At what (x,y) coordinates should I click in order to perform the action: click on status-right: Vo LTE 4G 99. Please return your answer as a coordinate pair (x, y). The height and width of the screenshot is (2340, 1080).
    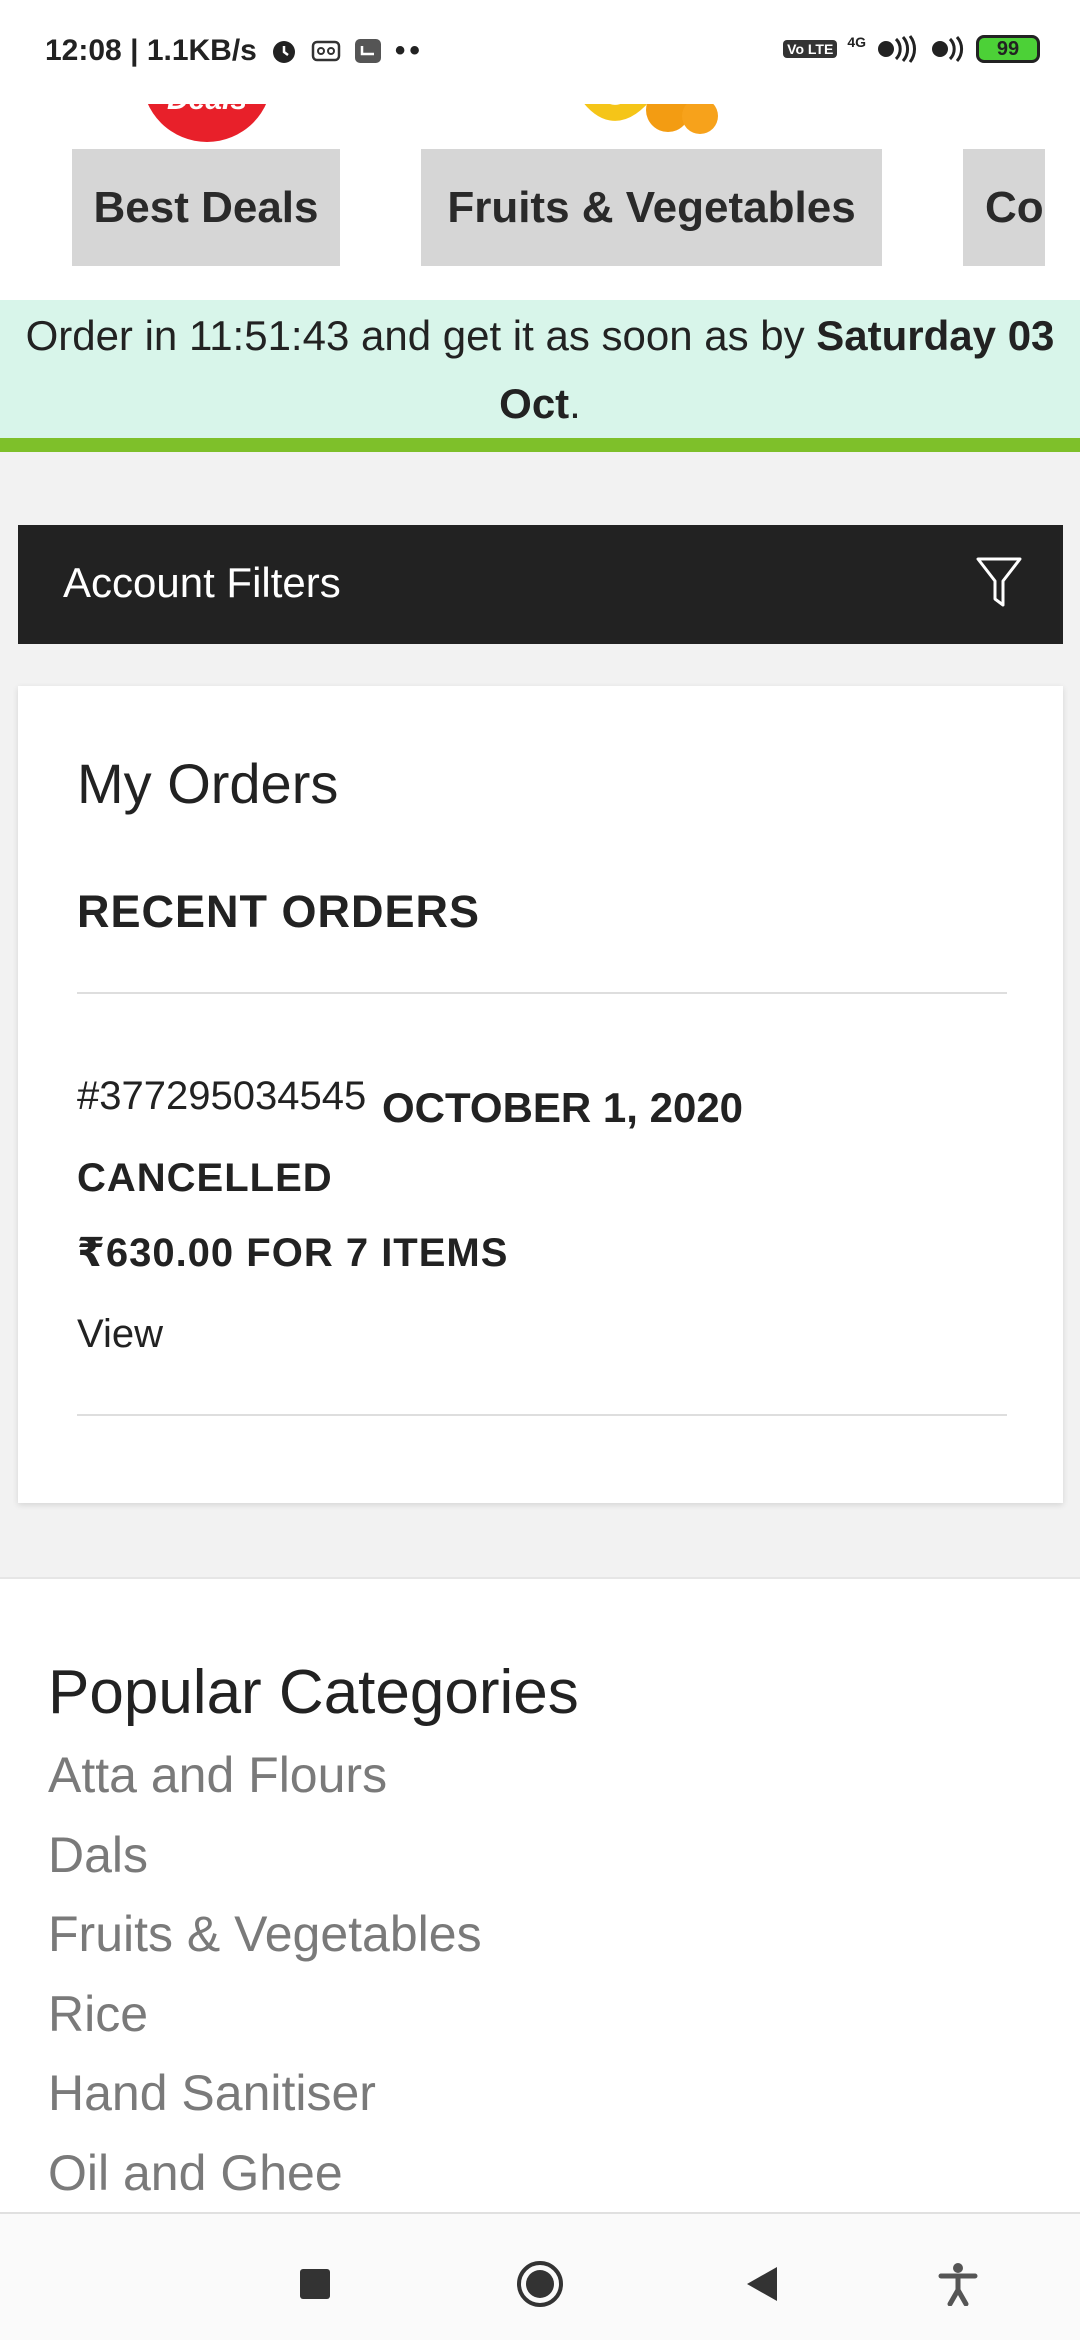
    Looking at the image, I should click on (911, 49).